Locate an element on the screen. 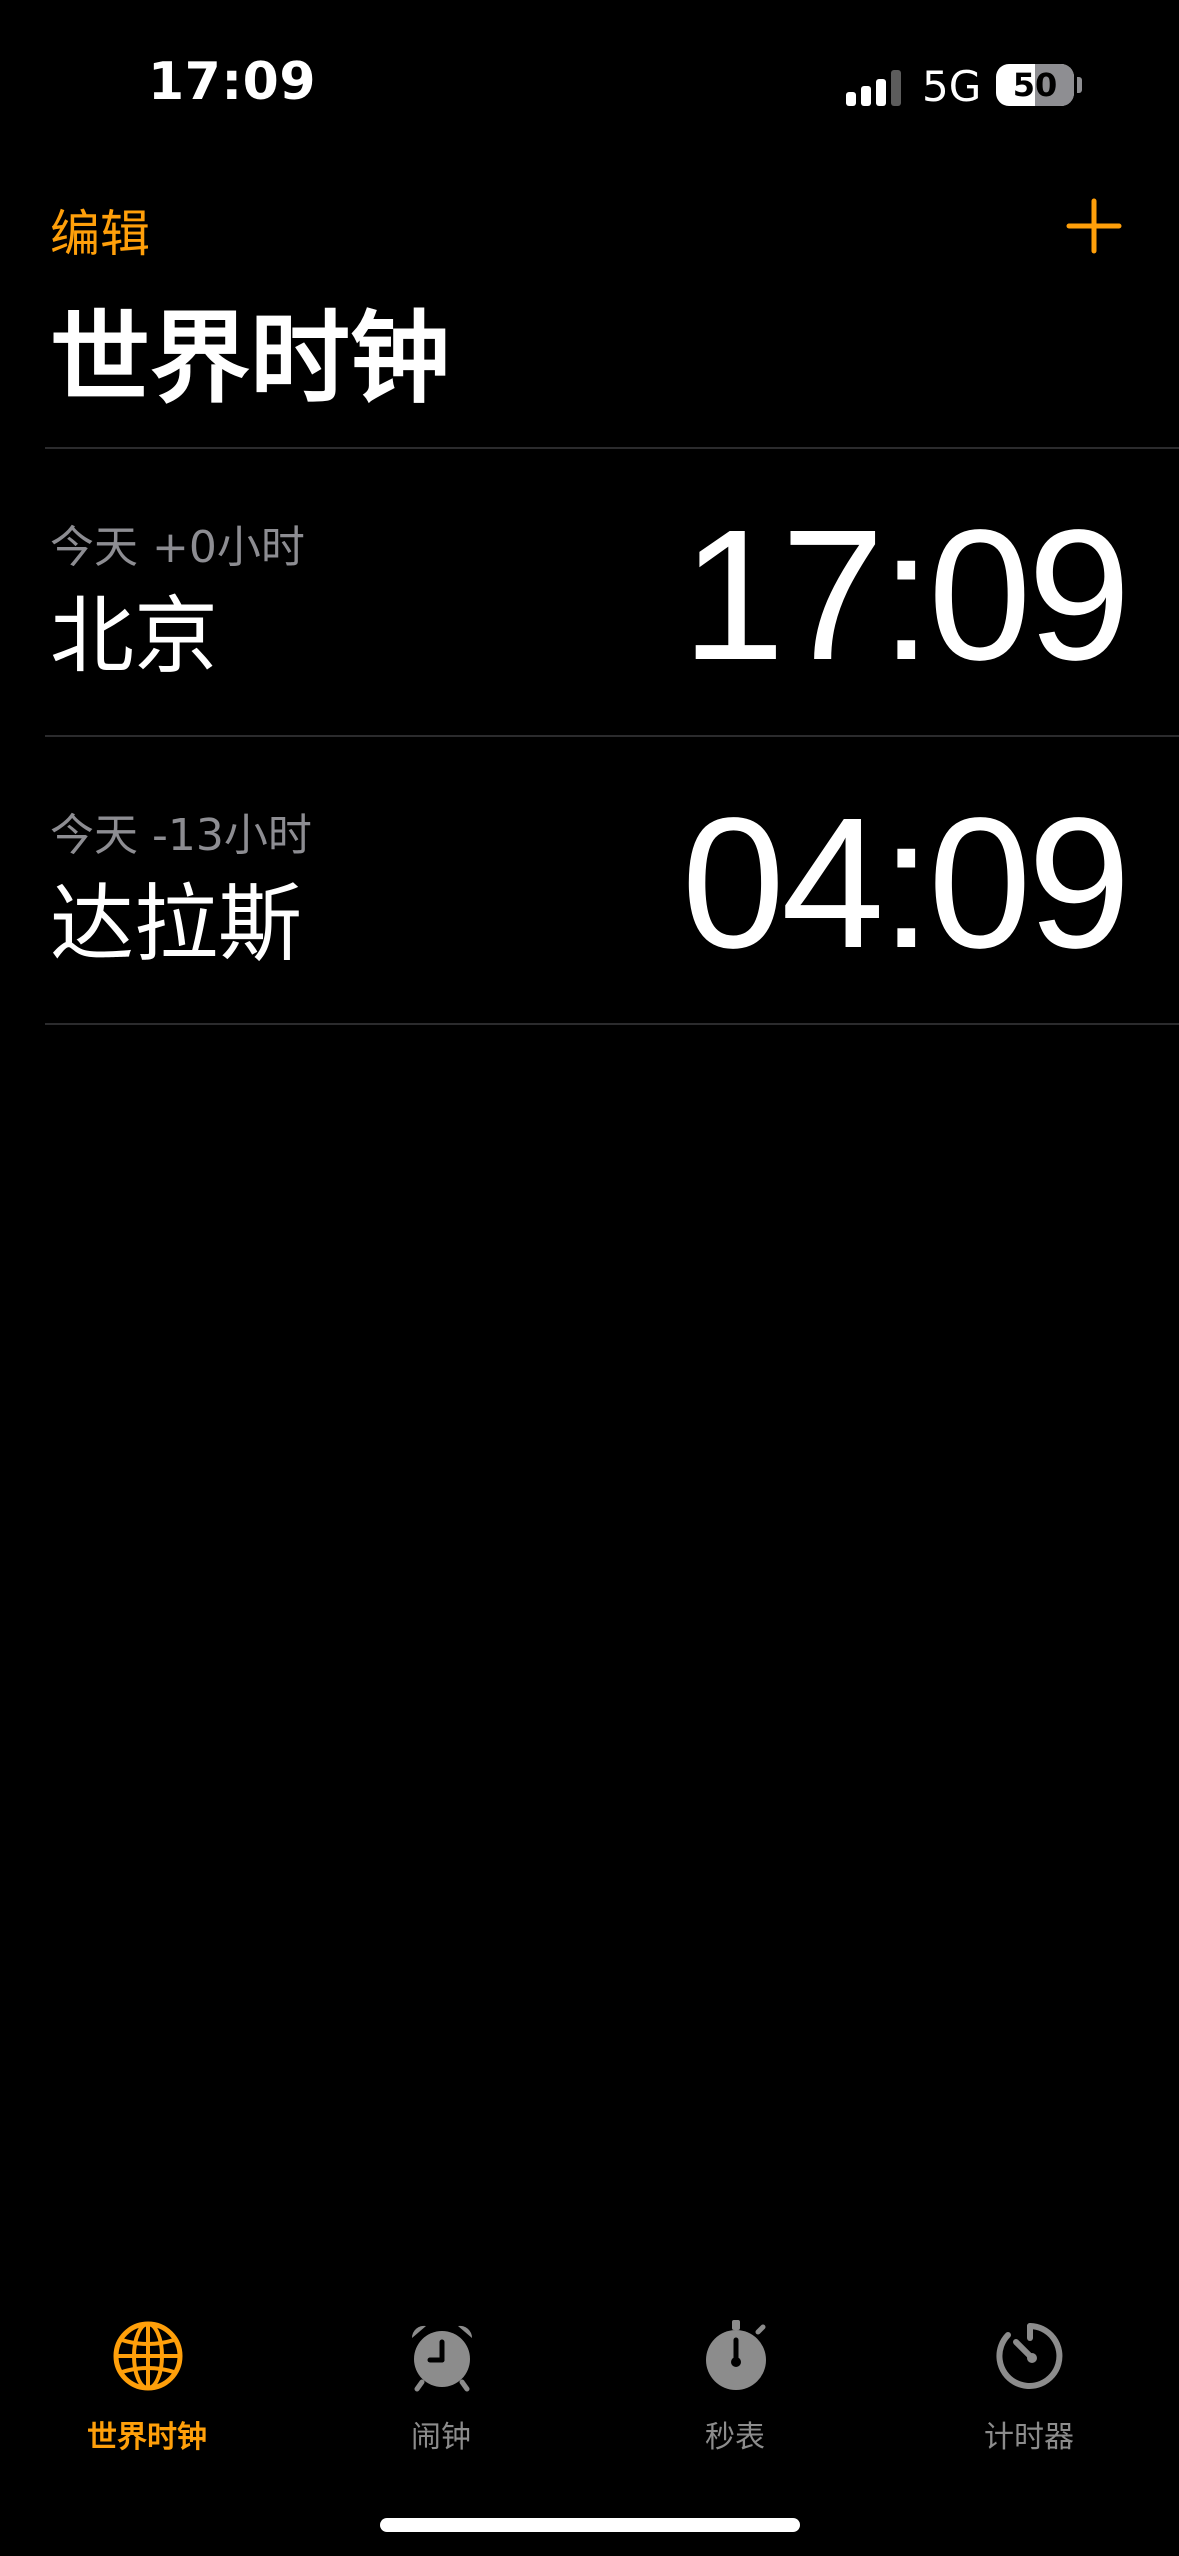 This screenshot has width=1179, height=2556. tab-world-clock: 世界时钟 is located at coordinates (147, 2390).